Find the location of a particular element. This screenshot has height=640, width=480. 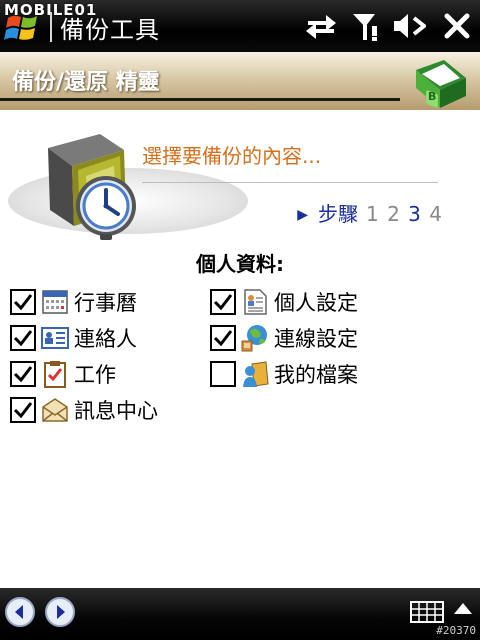

option-personal-settings: 個人設定 is located at coordinates (284, 302).